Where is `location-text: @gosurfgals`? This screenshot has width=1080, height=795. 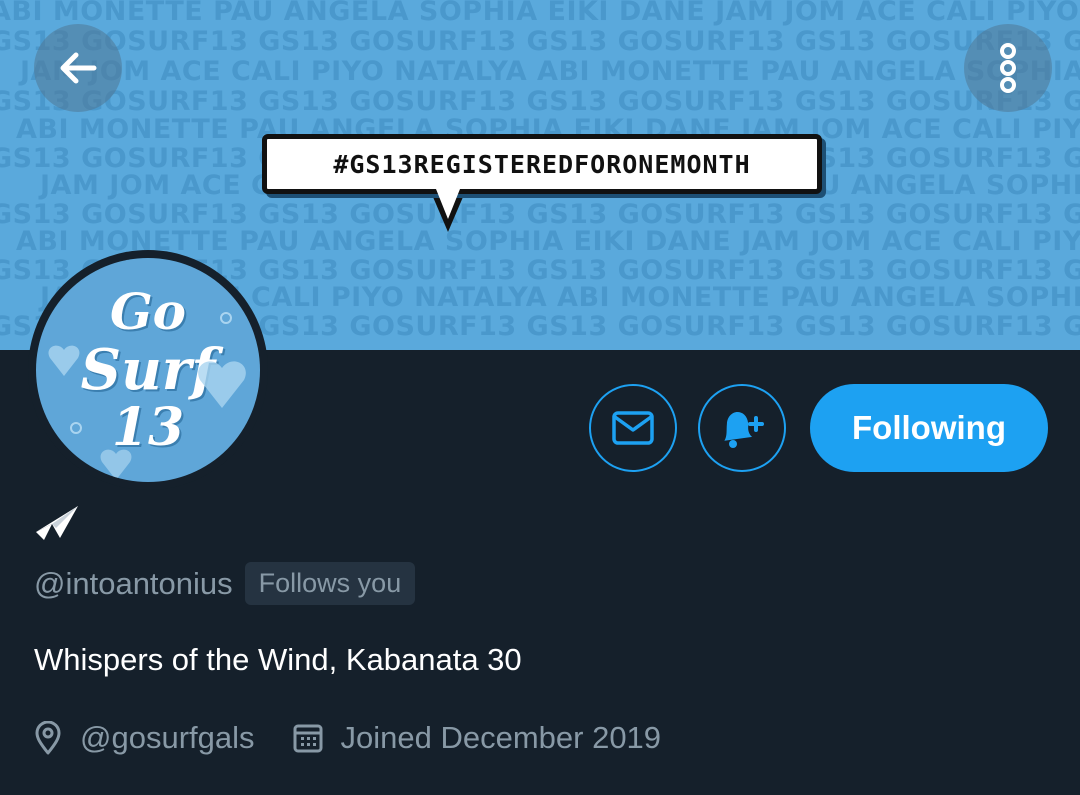
location-text: @gosurfgals is located at coordinates (167, 738).